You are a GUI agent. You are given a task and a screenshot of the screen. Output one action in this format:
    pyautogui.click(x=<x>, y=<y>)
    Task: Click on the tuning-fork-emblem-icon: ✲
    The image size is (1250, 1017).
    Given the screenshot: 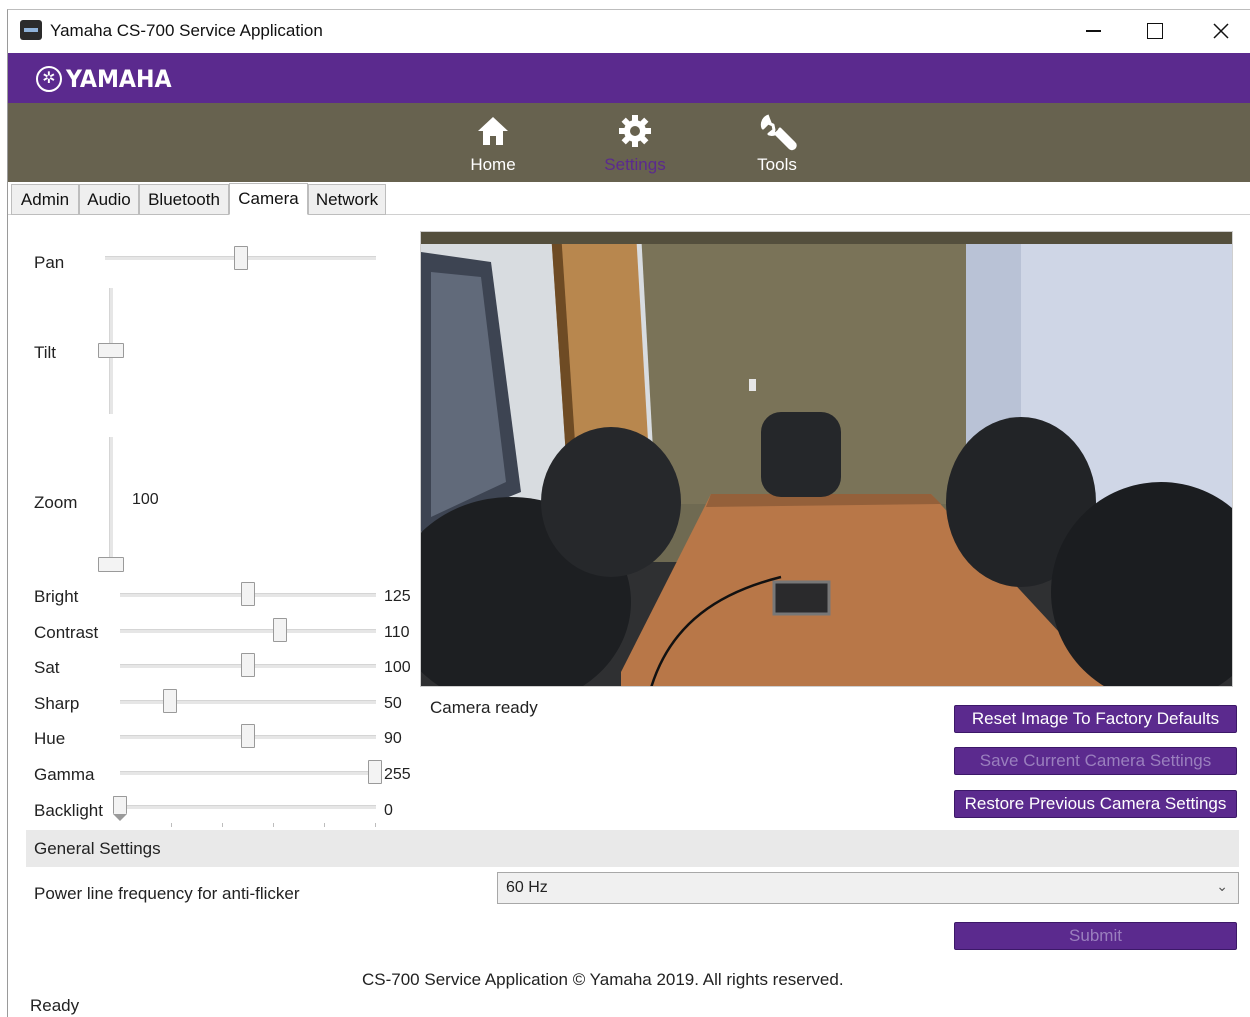 What is the action you would take?
    pyautogui.click(x=49, y=79)
    